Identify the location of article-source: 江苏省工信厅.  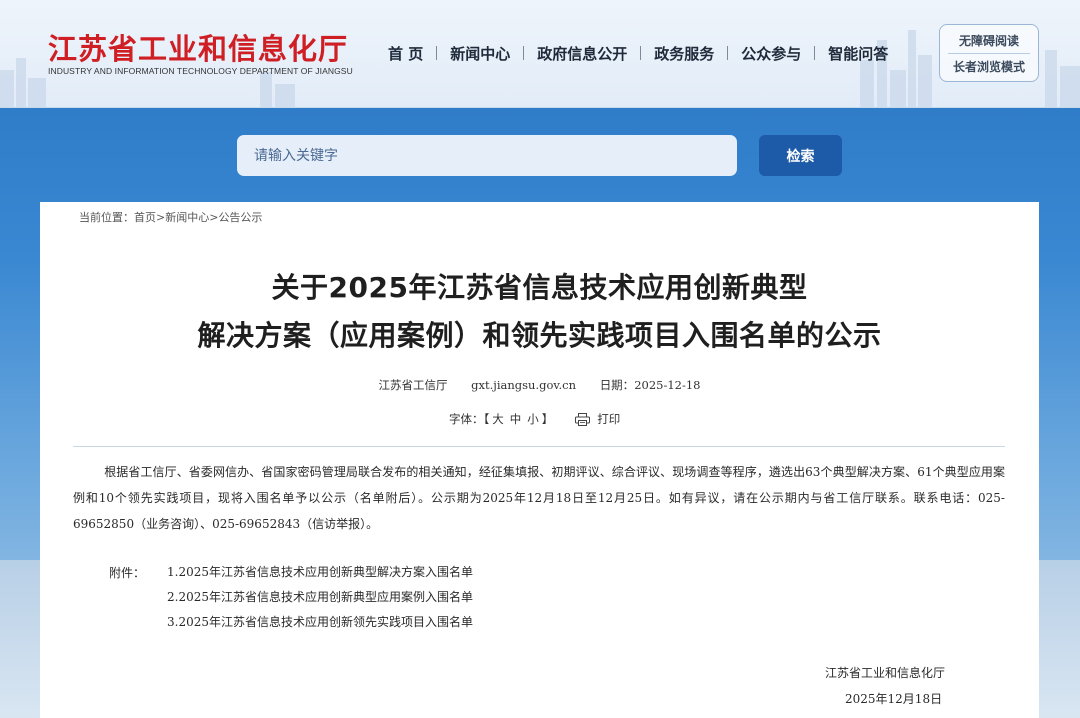
(413, 385).